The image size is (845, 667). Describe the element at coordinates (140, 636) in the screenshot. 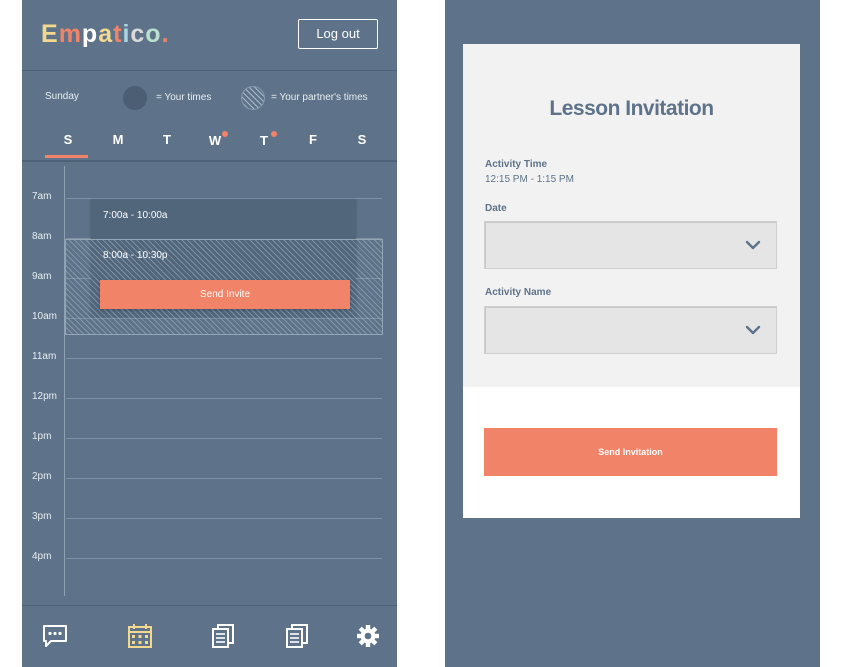

I see `calendar-icon` at that location.